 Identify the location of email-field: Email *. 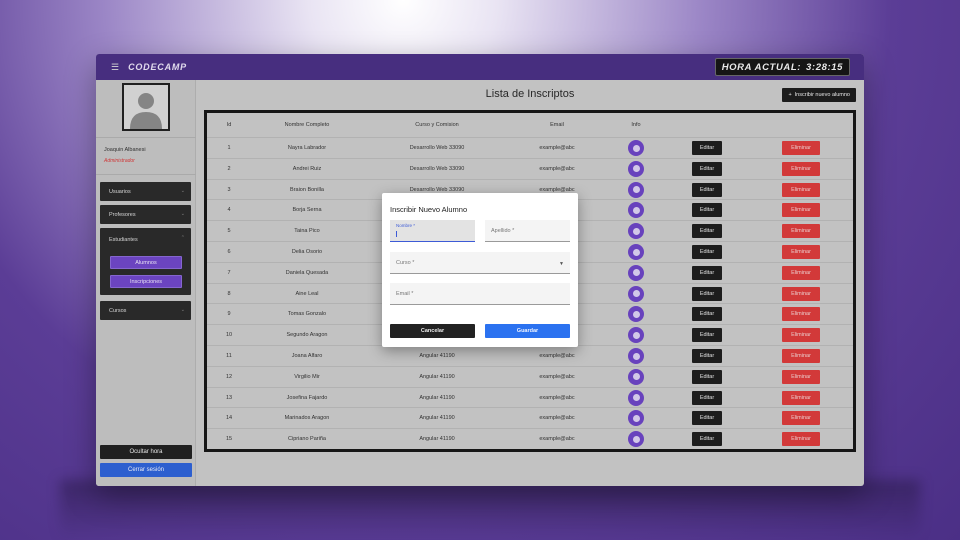
(480, 294).